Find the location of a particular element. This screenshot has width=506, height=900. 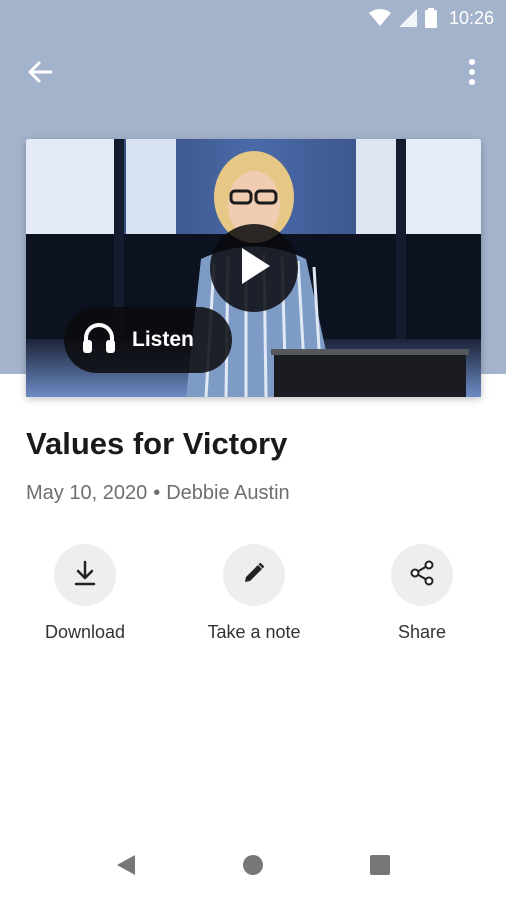

play-button is located at coordinates (254, 268).